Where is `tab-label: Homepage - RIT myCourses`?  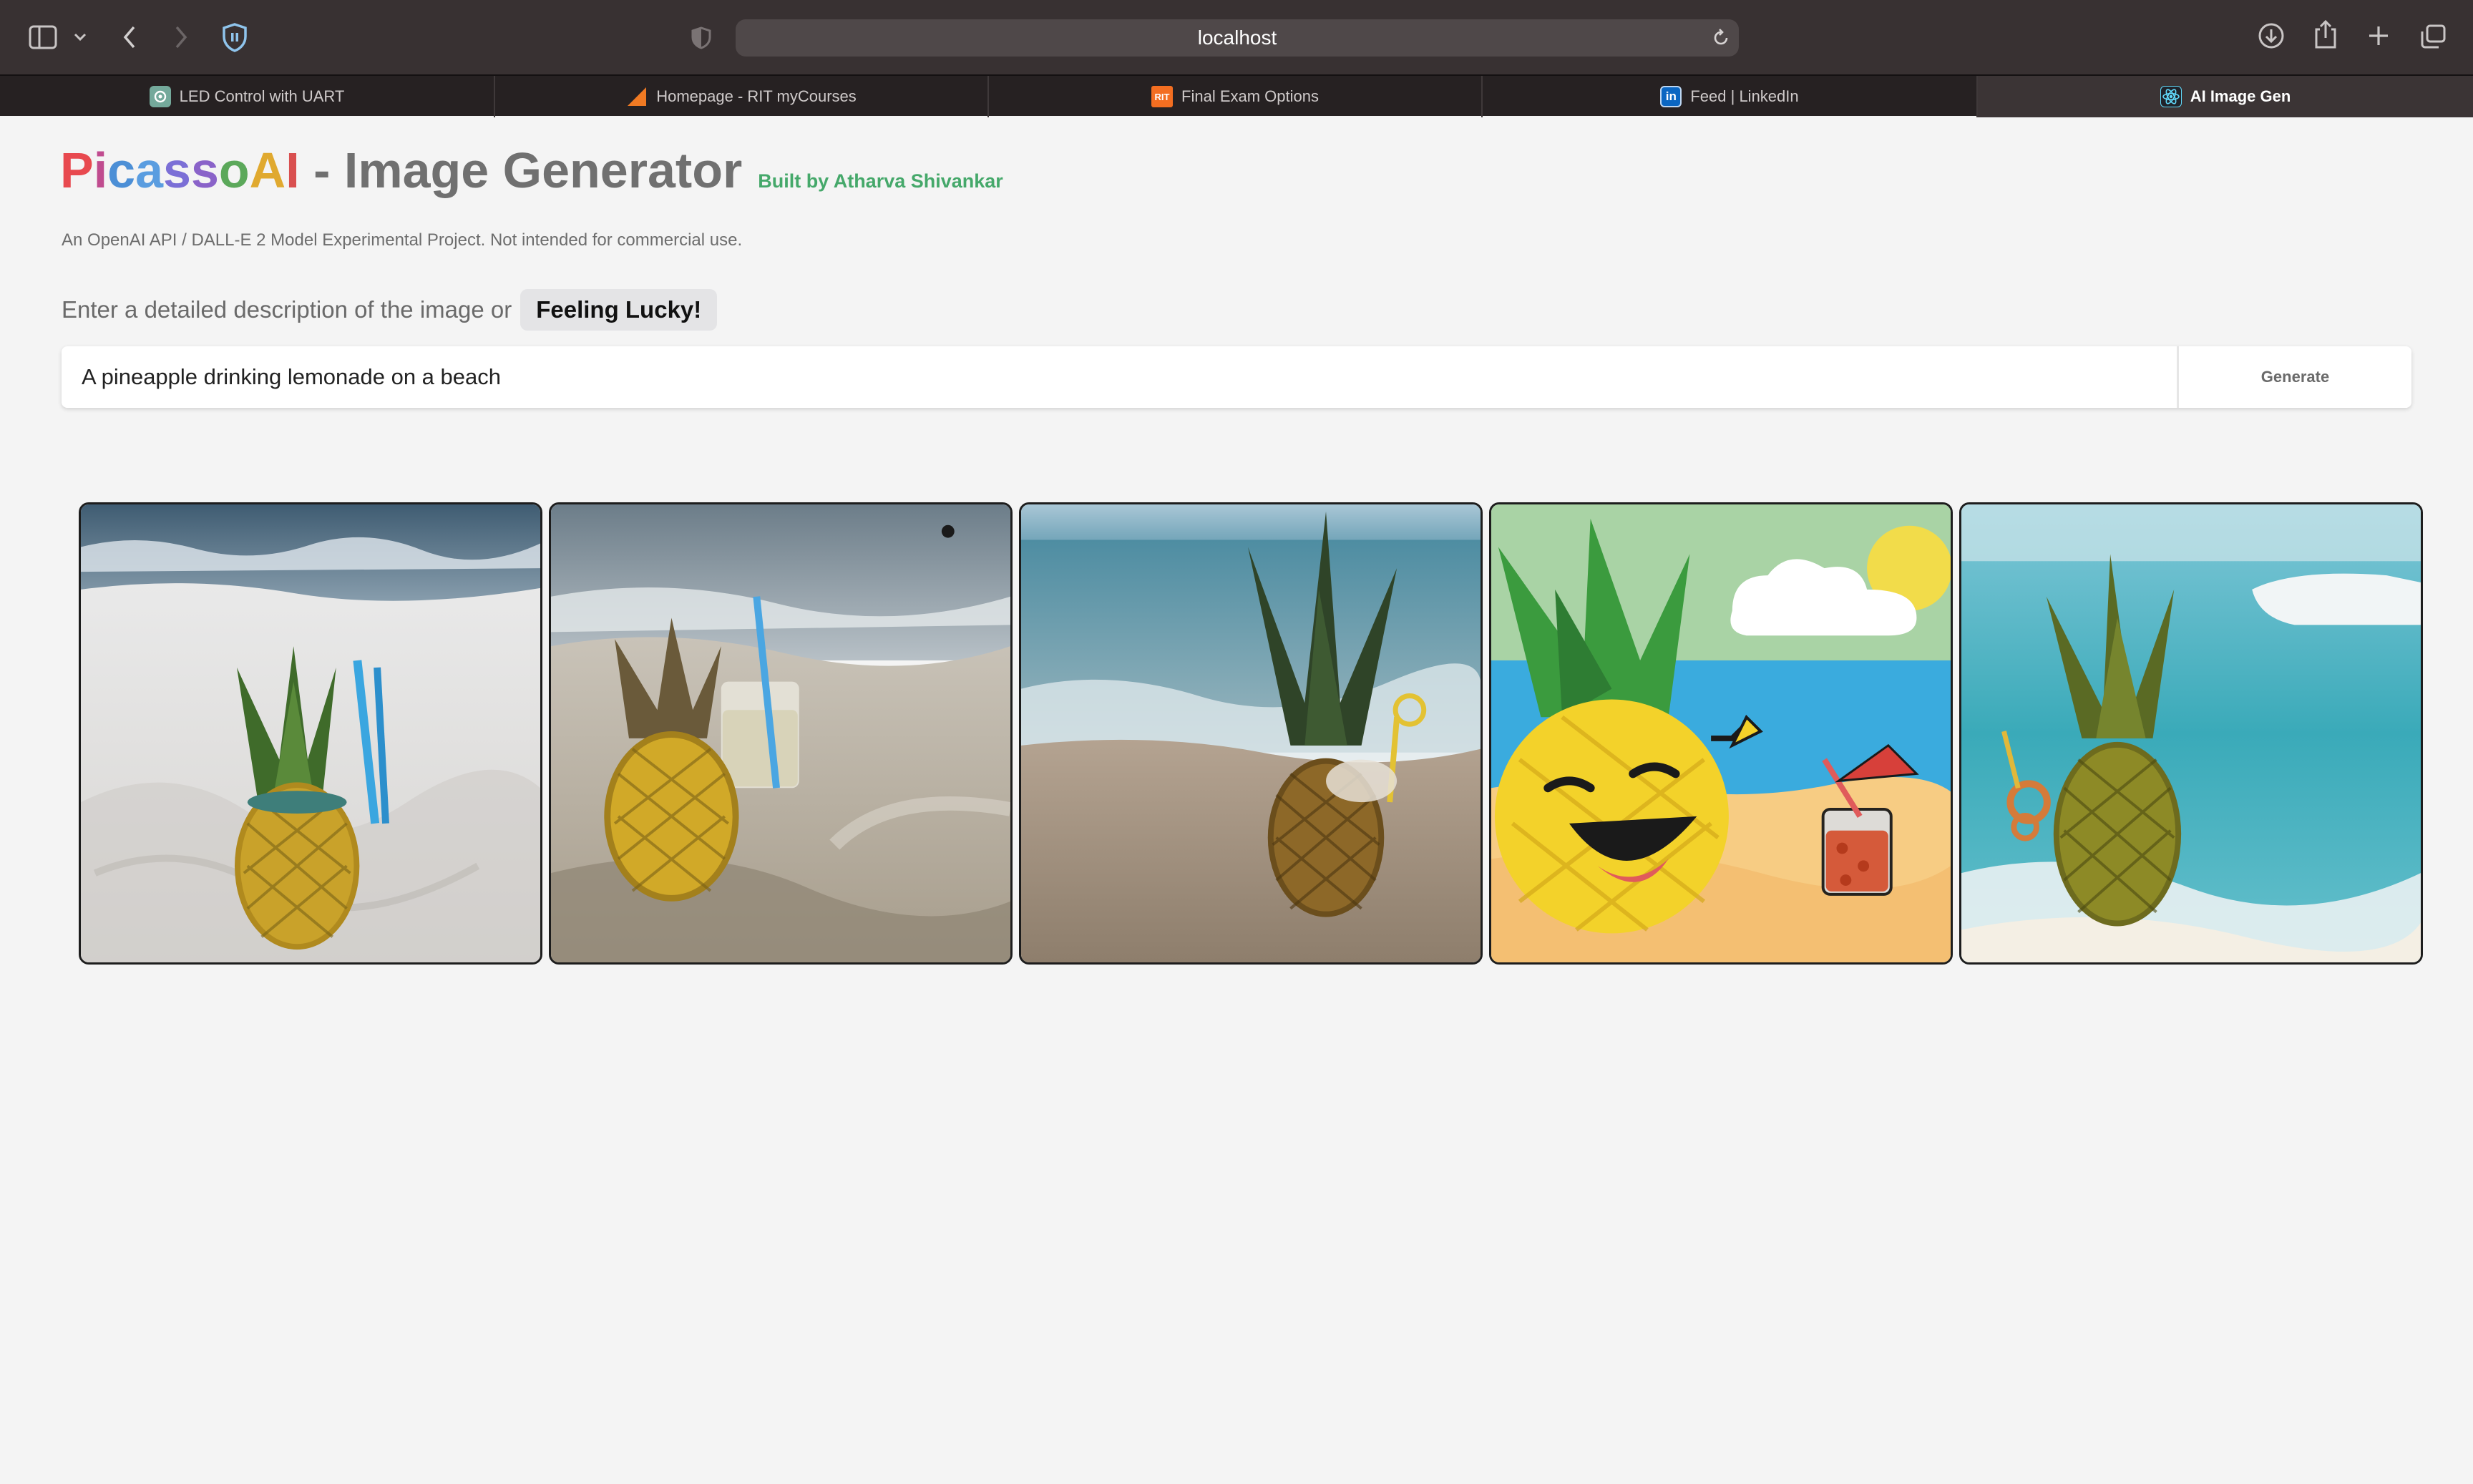 tab-label: Homepage - RIT myCourses is located at coordinates (756, 96).